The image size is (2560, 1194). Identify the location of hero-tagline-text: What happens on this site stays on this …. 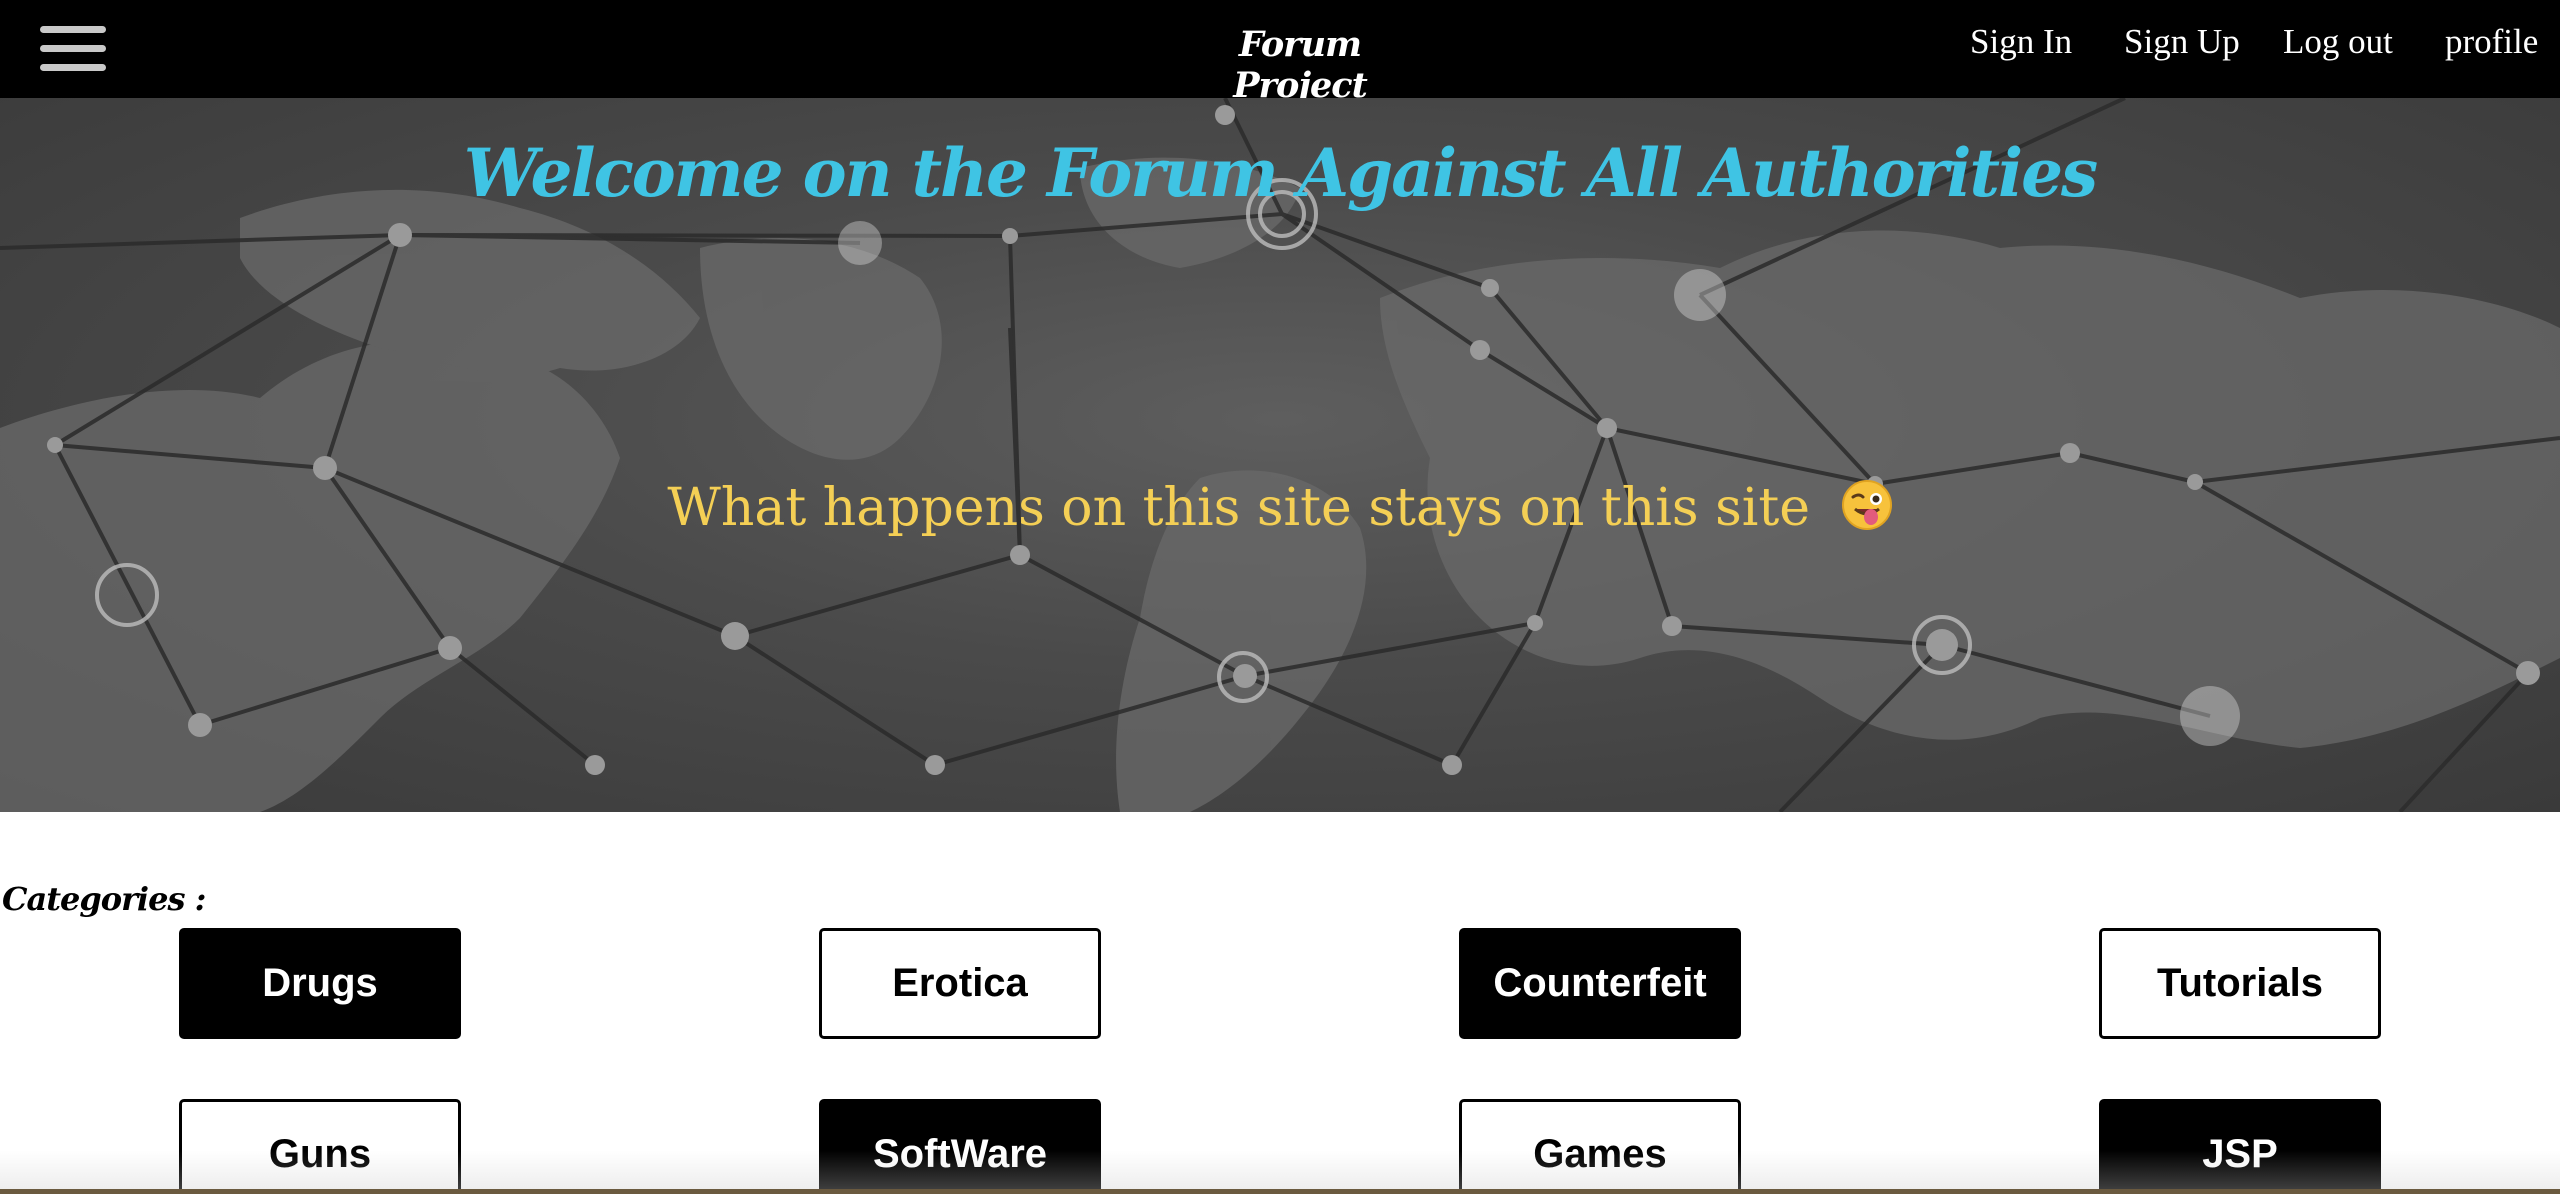
(1239, 508).